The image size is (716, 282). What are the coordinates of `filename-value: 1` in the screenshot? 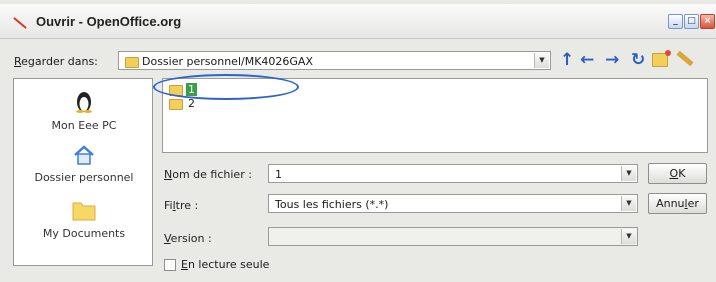 It's located at (278, 174).